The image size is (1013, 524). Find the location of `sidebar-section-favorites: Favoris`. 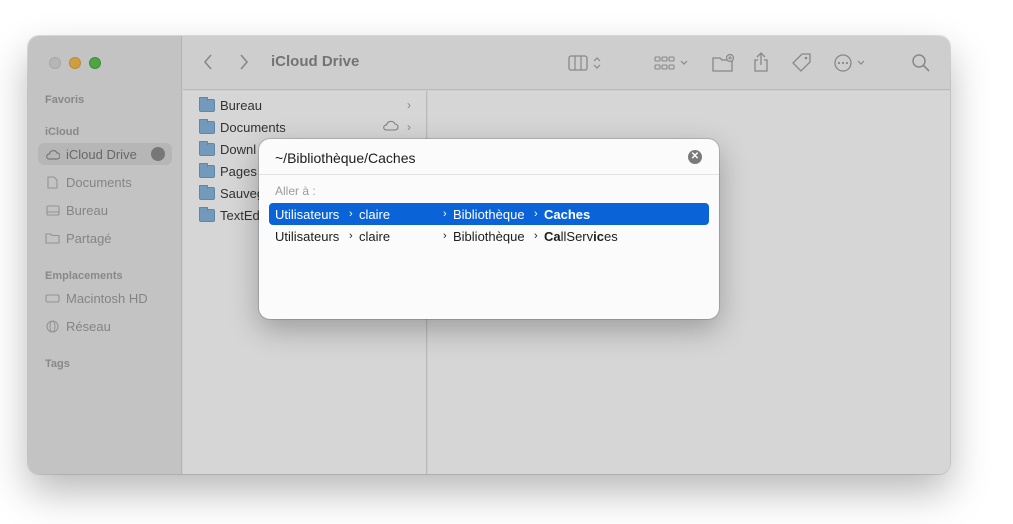

sidebar-section-favorites: Favoris is located at coordinates (65, 100).